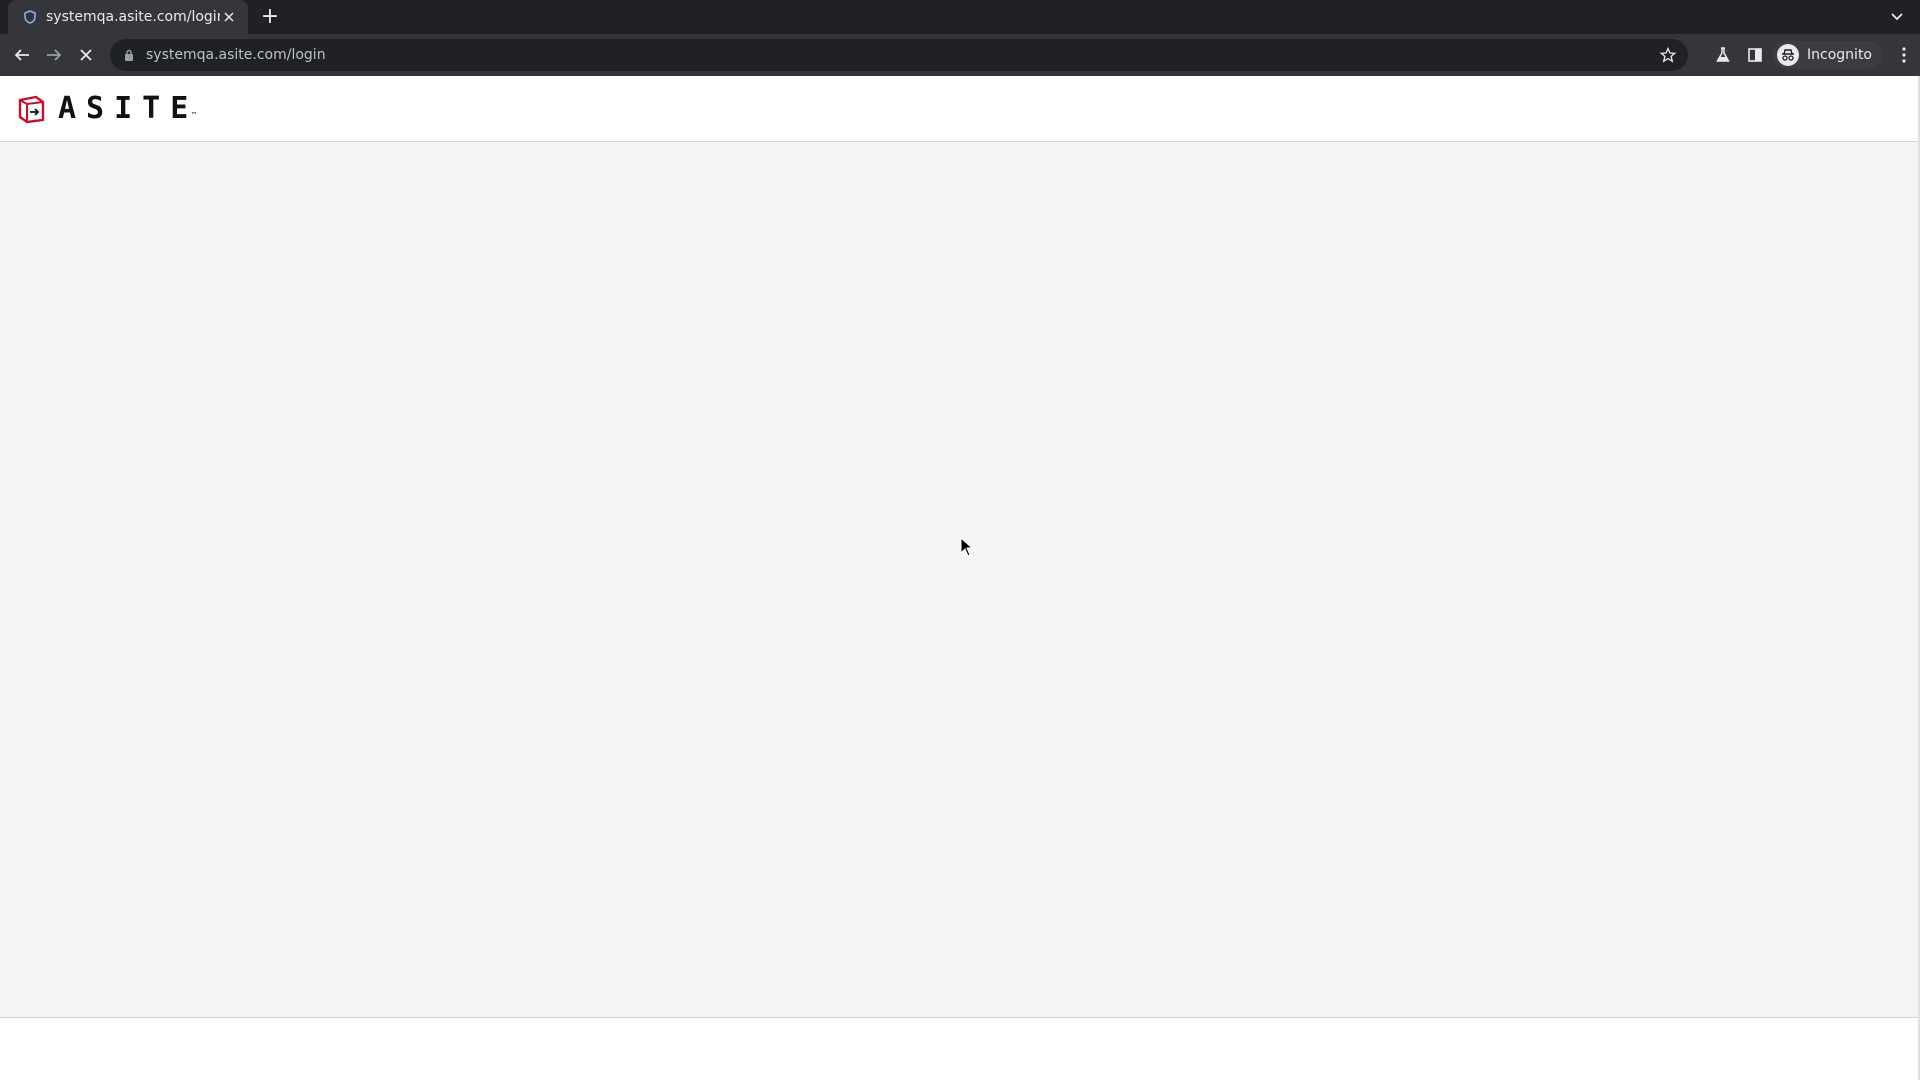 Image resolution: width=1920 pixels, height=1080 pixels. Describe the element at coordinates (967, 547) in the screenshot. I see `mouse-pointer-icon` at that location.